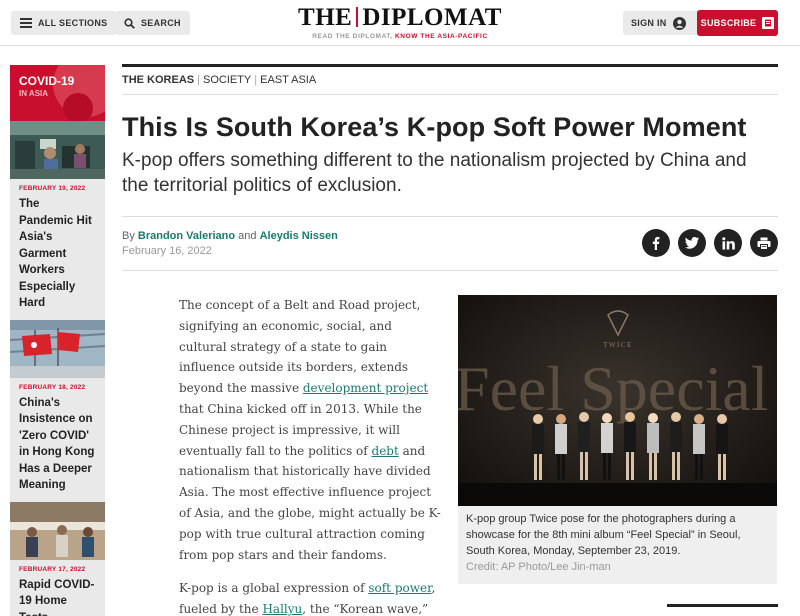  I want to click on sidebar-item-date: FEBRUARY 18, 2022, so click(52, 387).